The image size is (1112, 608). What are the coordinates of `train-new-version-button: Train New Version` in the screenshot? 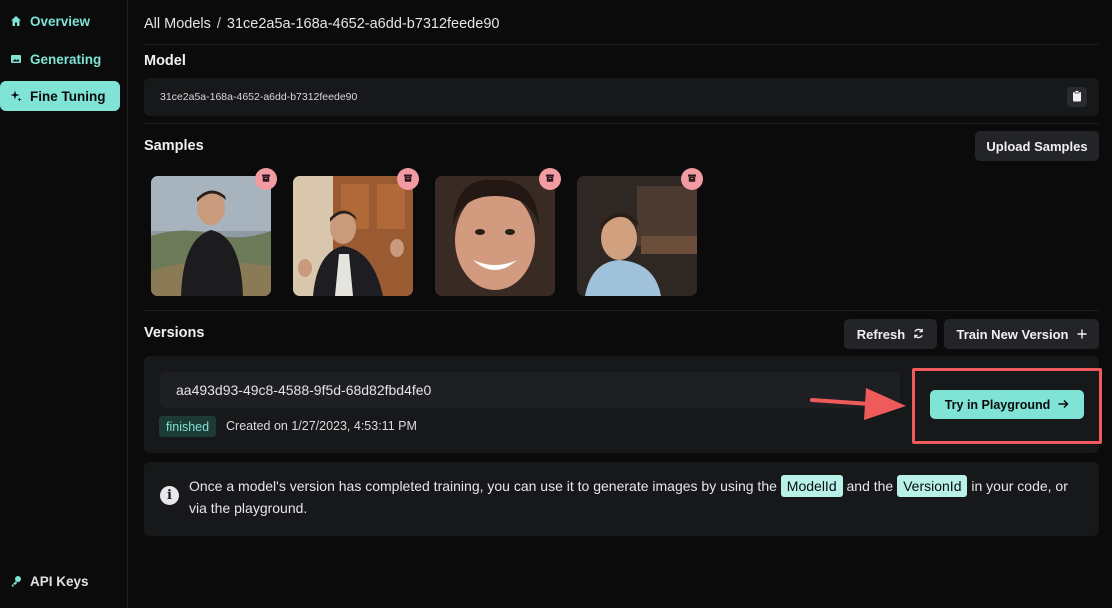 It's located at (1021, 334).